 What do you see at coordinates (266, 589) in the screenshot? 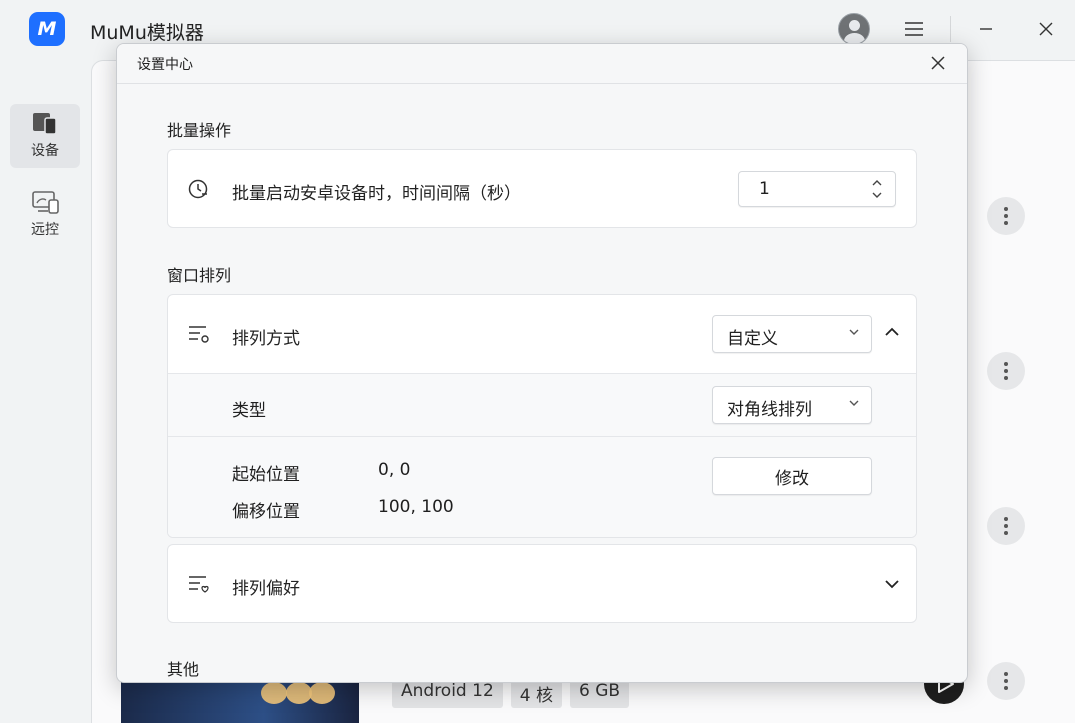
I see `arrange-preference-label: 排列偏好` at bounding box center [266, 589].